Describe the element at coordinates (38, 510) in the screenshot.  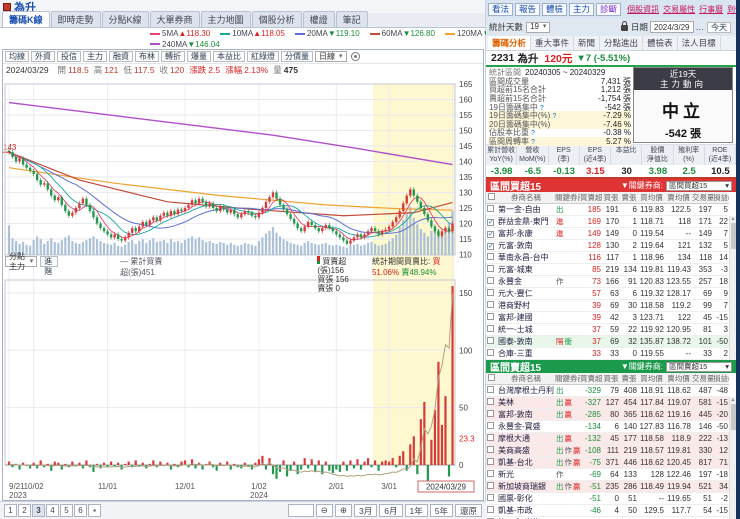
I see `page-btn-3: 3` at that location.